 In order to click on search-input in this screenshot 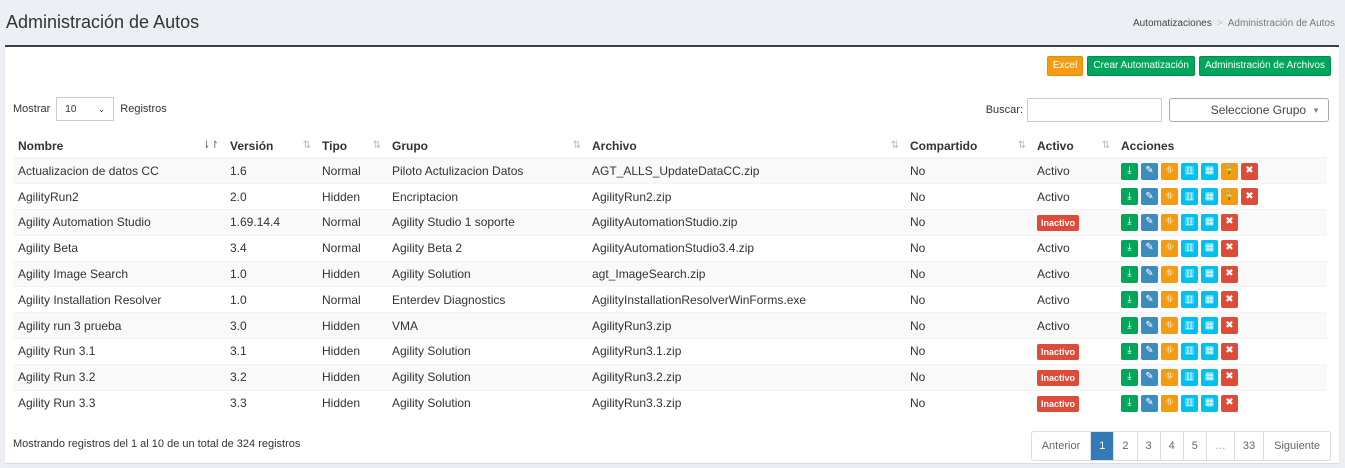, I will do `click(1094, 110)`.